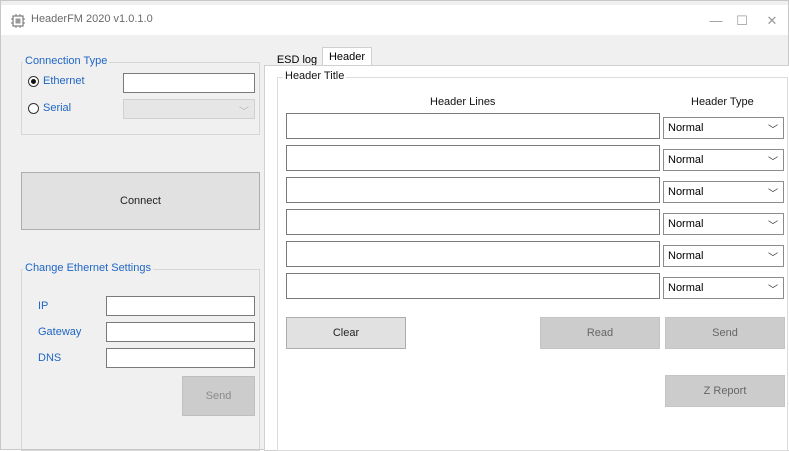  Describe the element at coordinates (463, 102) in the screenshot. I see `header-lines-column-label: Header Lines` at that location.